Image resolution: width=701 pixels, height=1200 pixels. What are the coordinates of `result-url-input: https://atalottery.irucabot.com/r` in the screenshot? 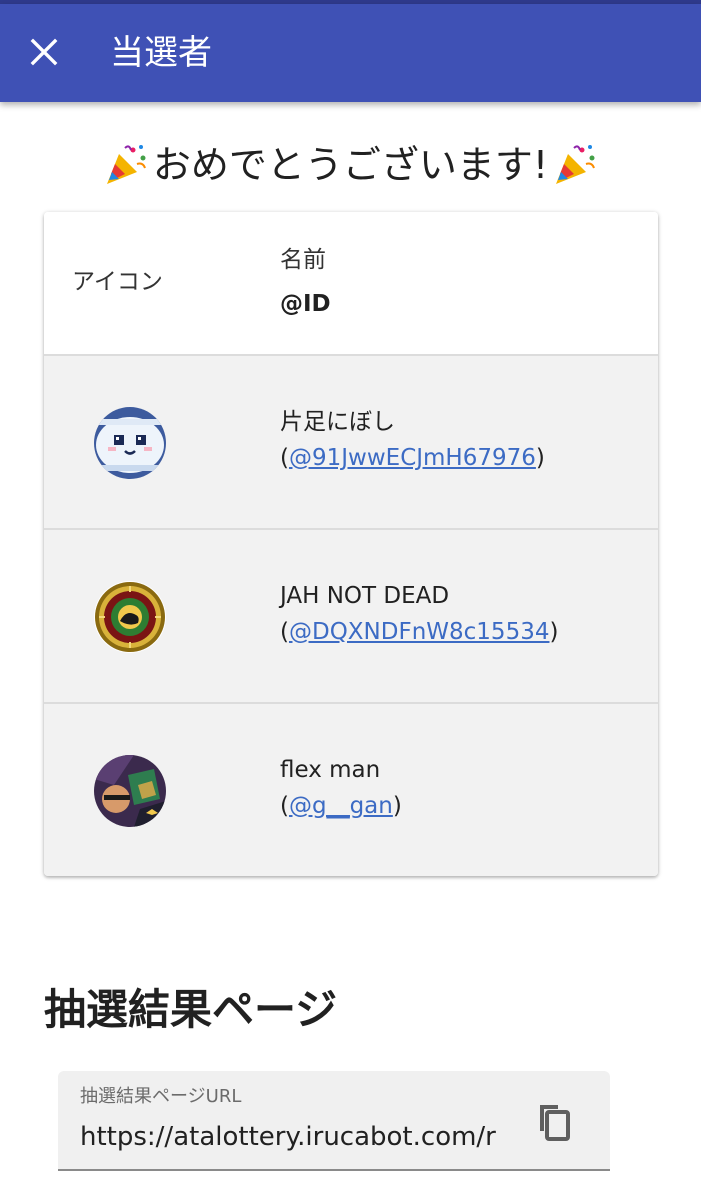 It's located at (292, 1137).